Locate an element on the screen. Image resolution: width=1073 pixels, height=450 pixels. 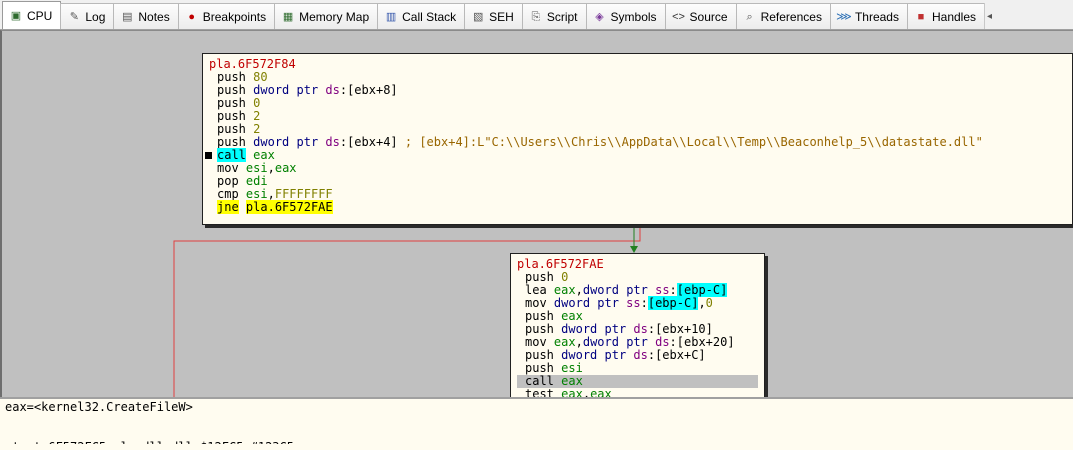
tab-notes: ▤ Notes is located at coordinates (146, 16).